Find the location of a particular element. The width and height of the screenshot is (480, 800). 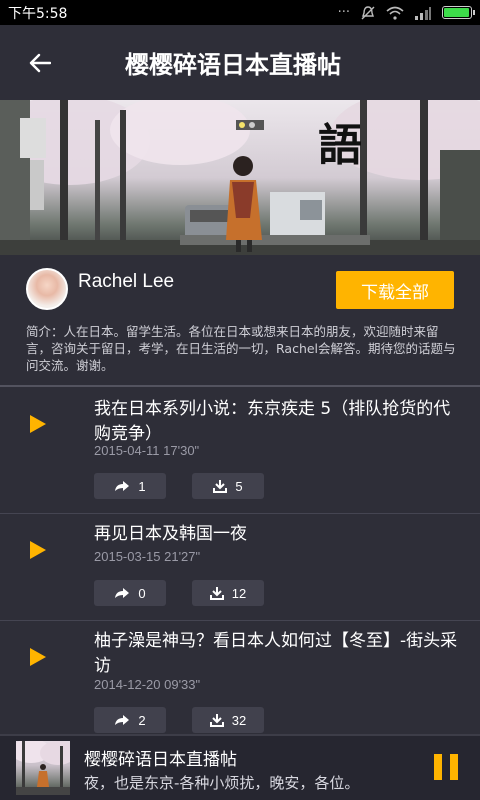

share-button: 1 is located at coordinates (130, 486).